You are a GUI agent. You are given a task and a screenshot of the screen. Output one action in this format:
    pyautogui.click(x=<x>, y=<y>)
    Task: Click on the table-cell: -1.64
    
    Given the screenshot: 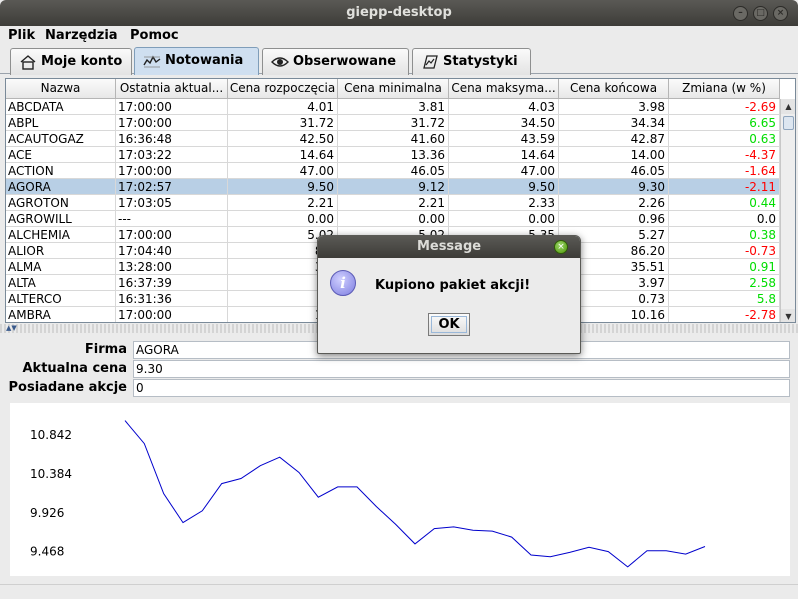 What is the action you would take?
    pyautogui.click(x=724, y=171)
    